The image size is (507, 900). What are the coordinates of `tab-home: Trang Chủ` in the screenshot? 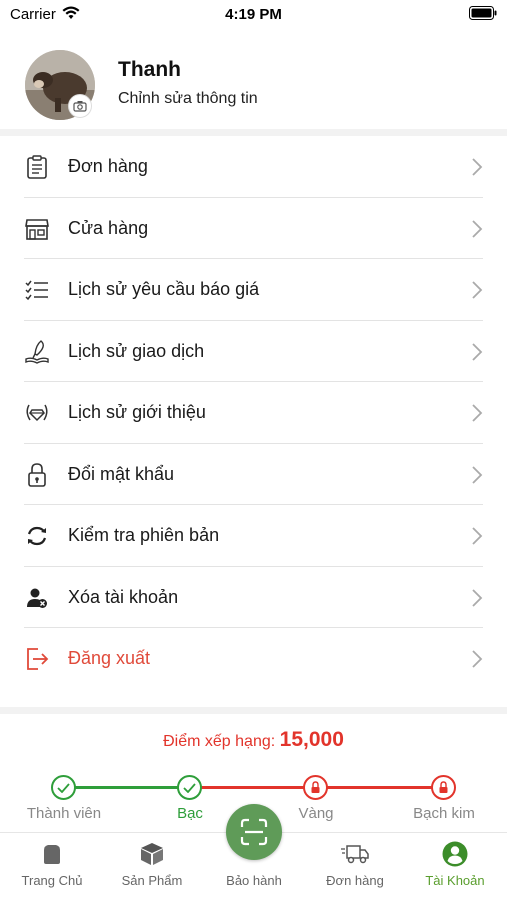 It's located at (52, 866).